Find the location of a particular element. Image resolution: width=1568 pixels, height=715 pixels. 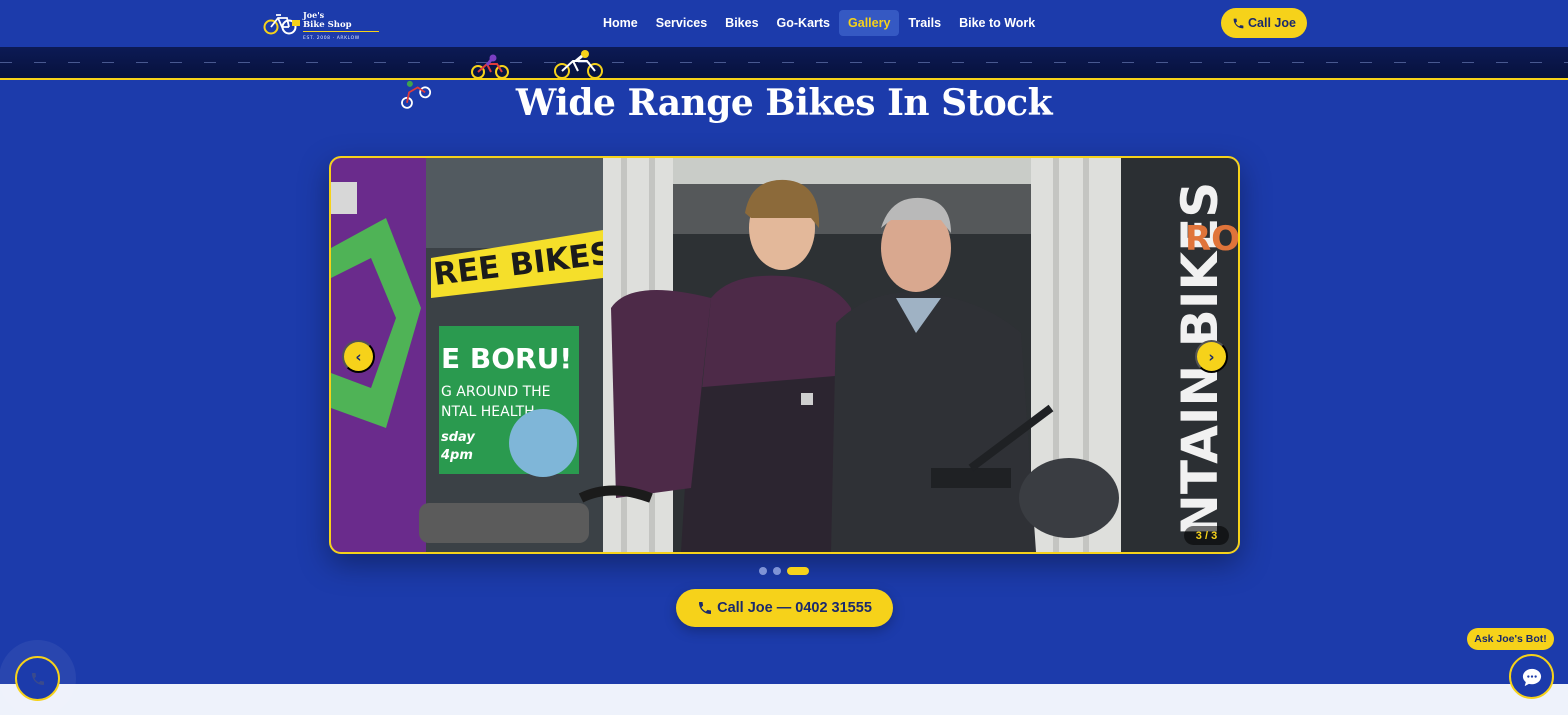

shop-sign-top: RO is located at coordinates (1211, 239).